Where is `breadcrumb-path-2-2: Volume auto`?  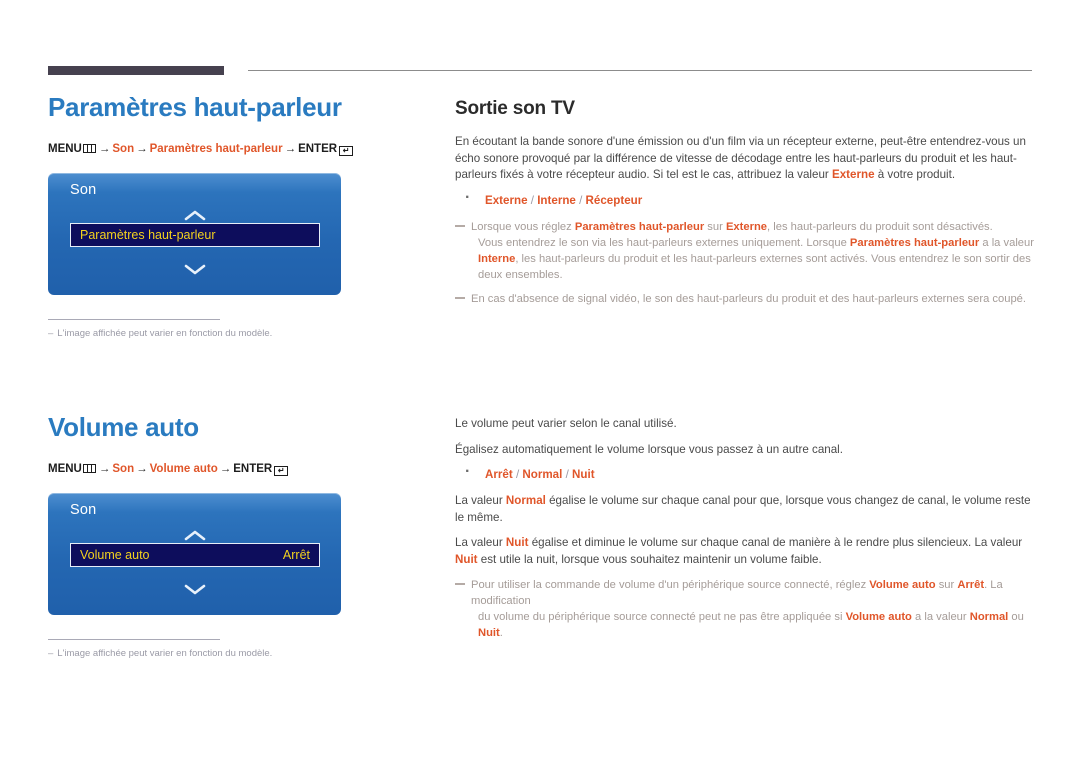 breadcrumb-path-2-2: Volume auto is located at coordinates (183, 469).